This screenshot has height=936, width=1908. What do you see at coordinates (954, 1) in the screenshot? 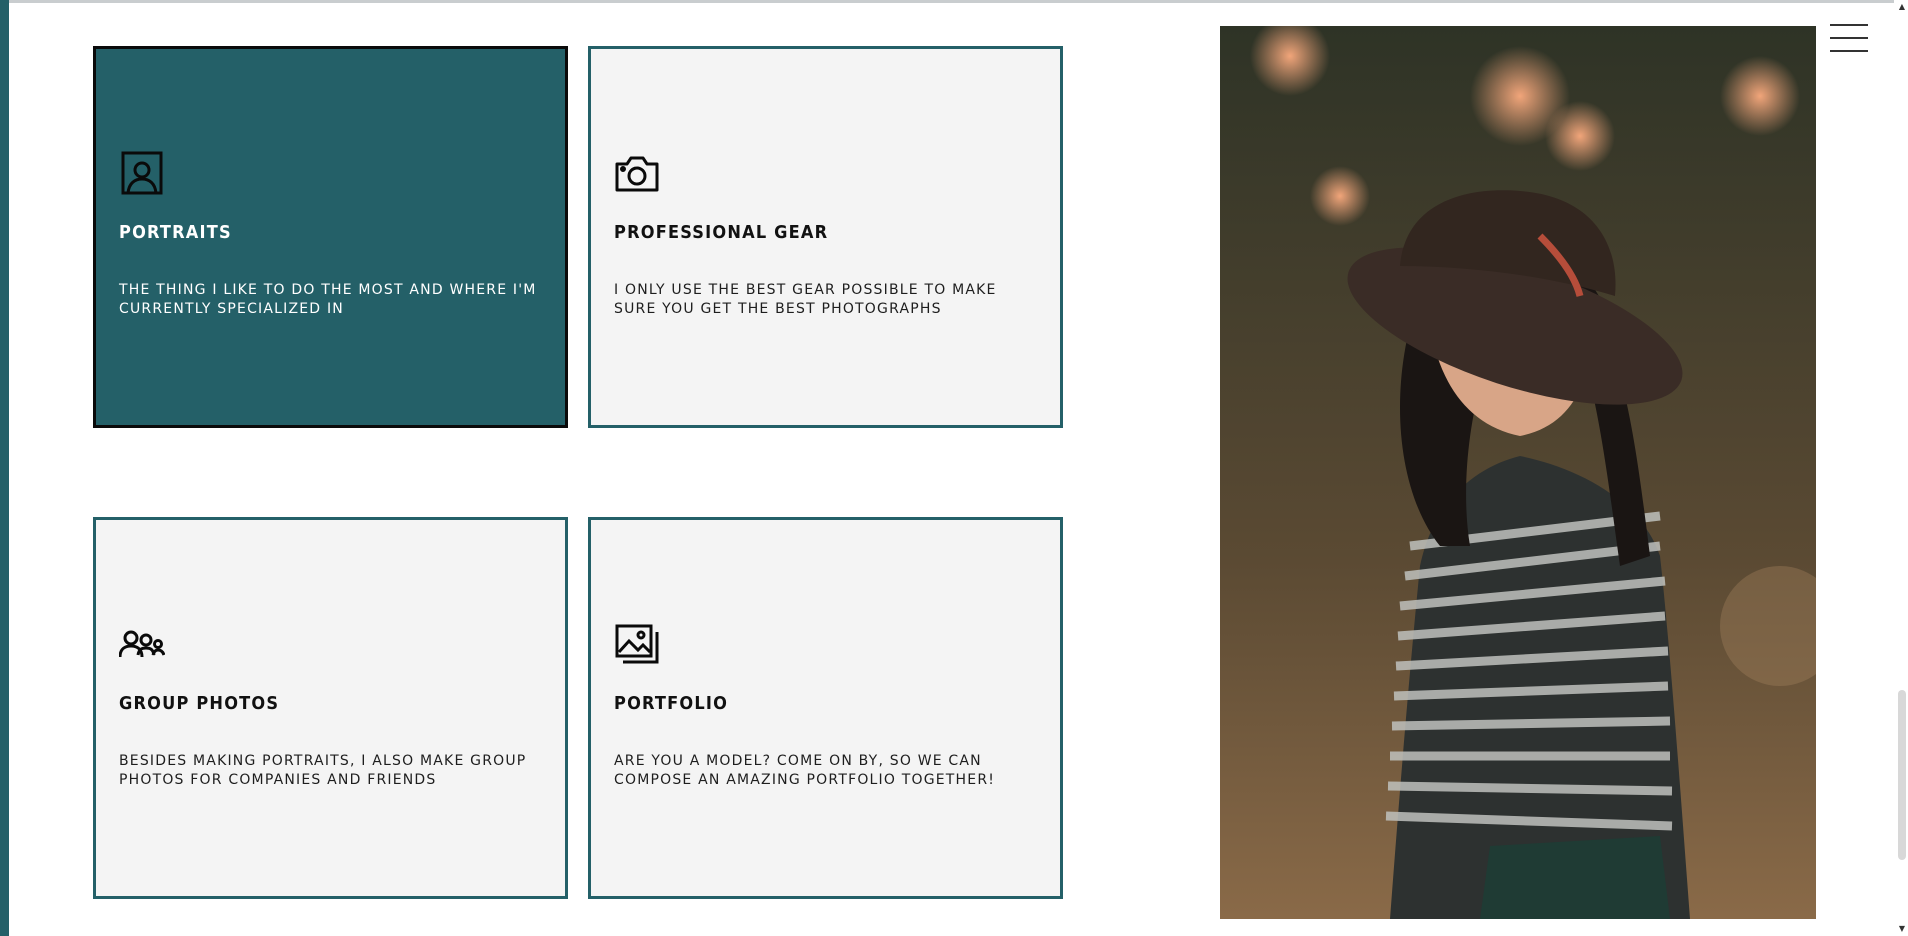
I see `top-border` at bounding box center [954, 1].